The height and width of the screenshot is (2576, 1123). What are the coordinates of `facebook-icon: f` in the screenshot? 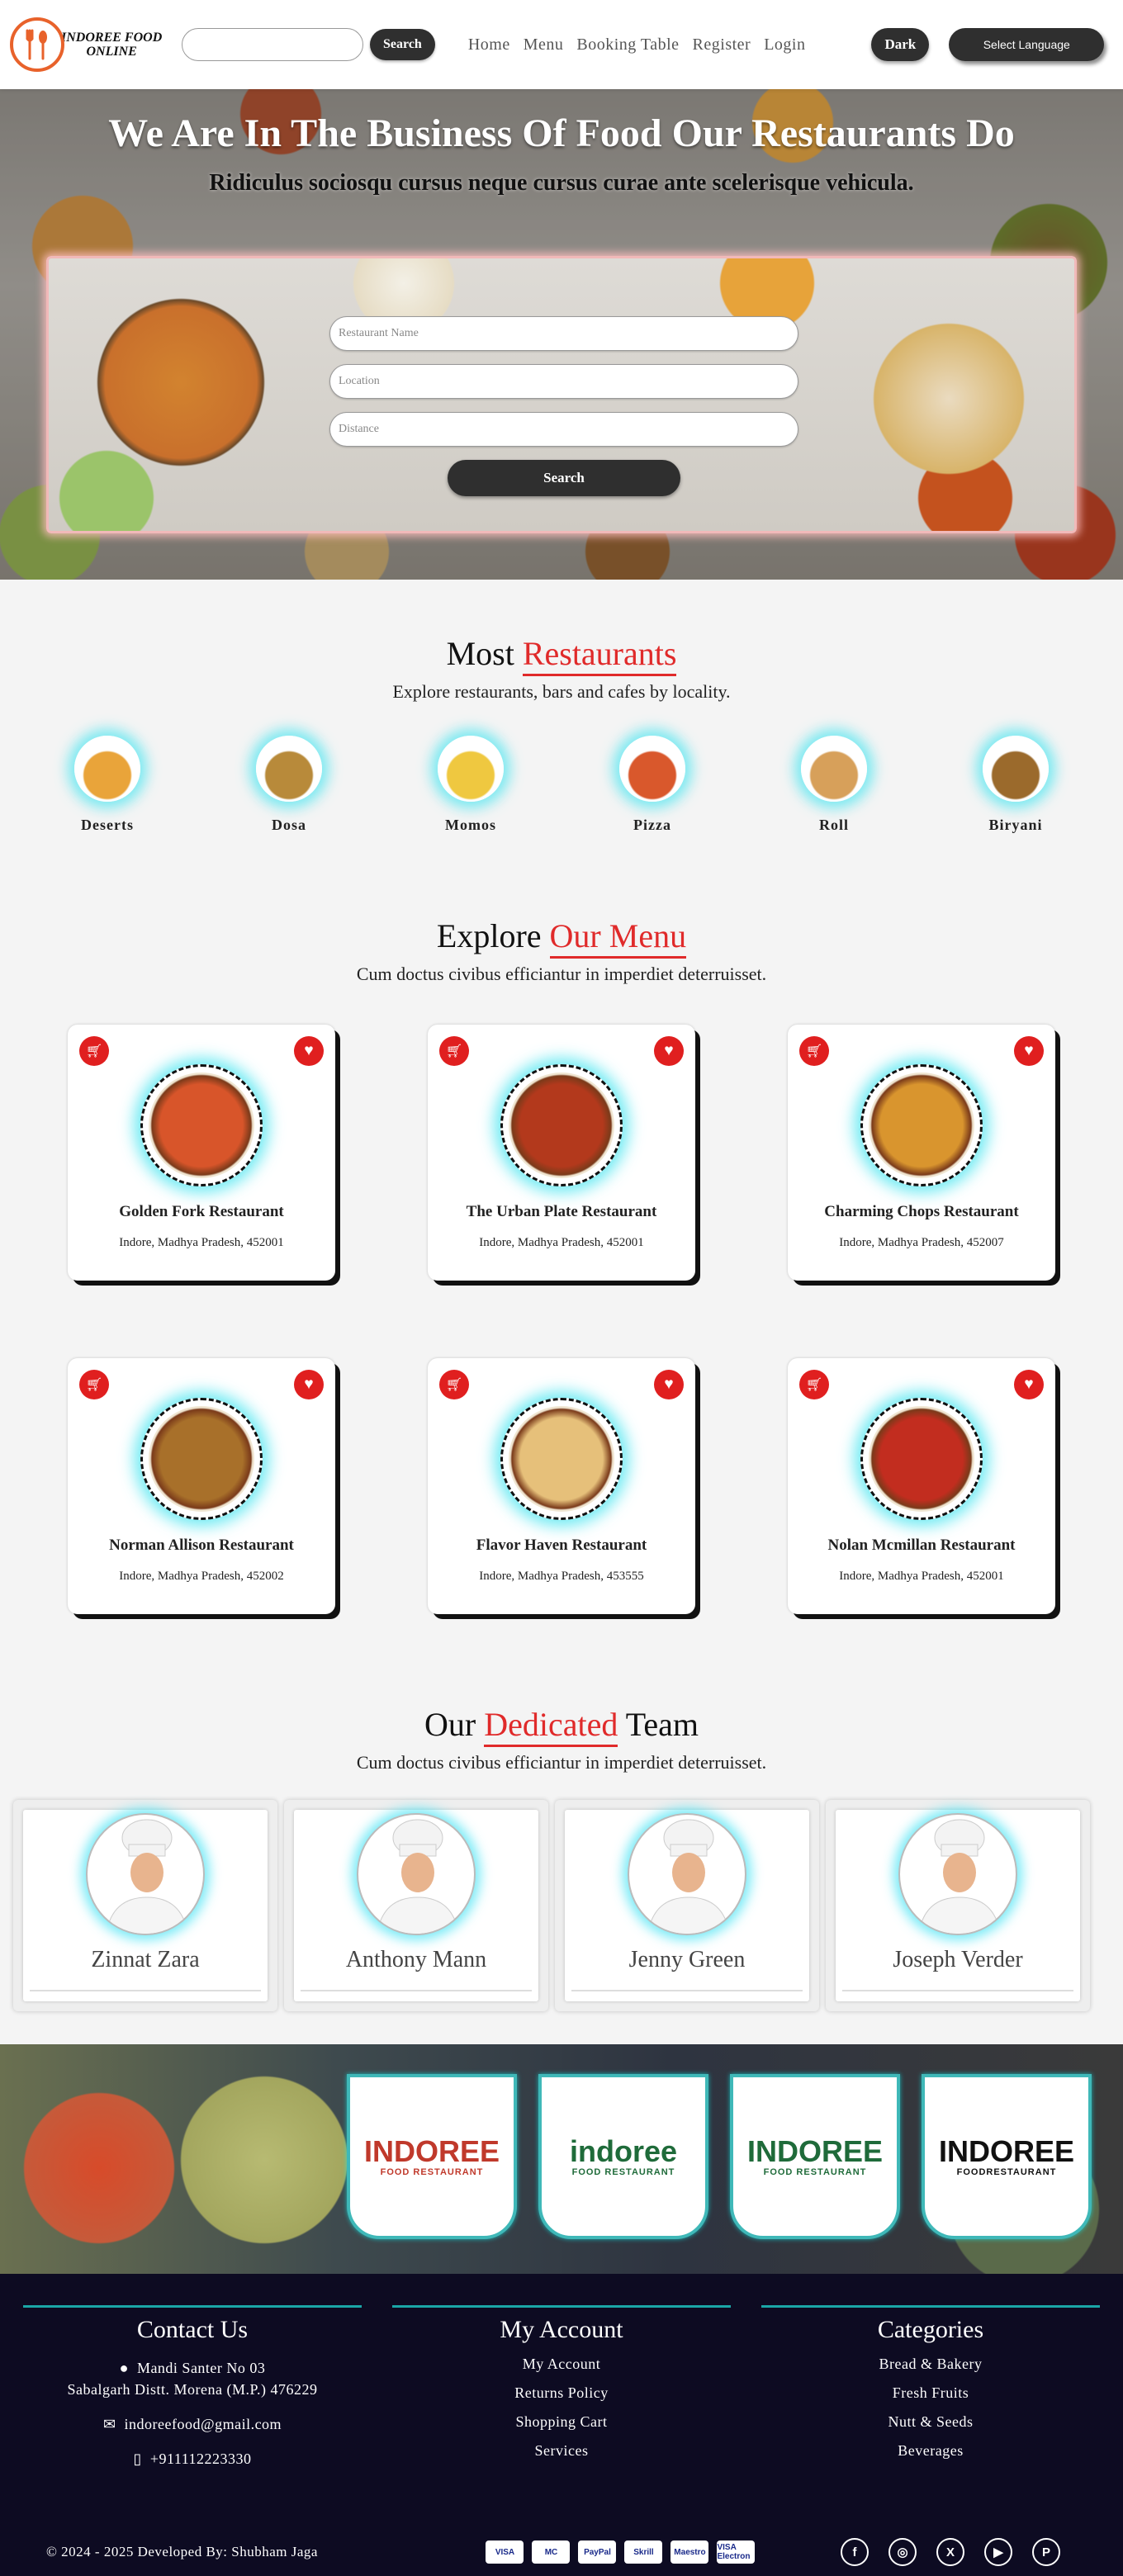 It's located at (855, 2552).